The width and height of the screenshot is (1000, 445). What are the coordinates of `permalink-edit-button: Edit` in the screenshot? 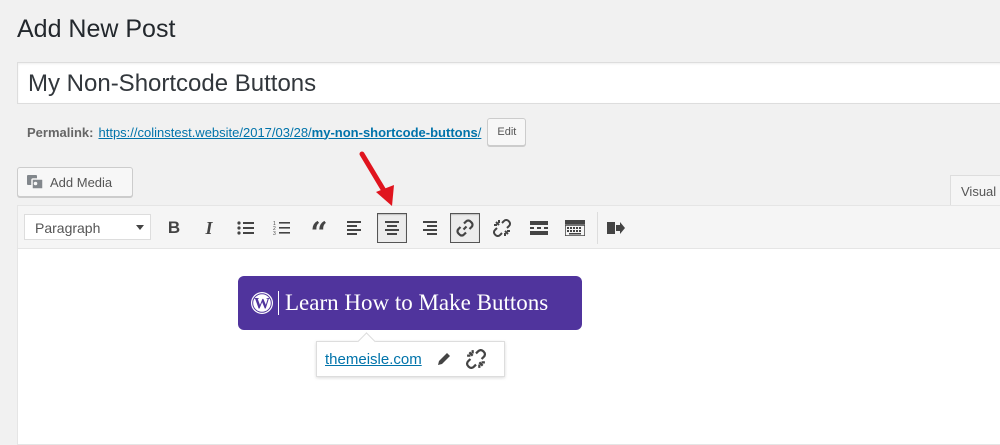 It's located at (507, 132).